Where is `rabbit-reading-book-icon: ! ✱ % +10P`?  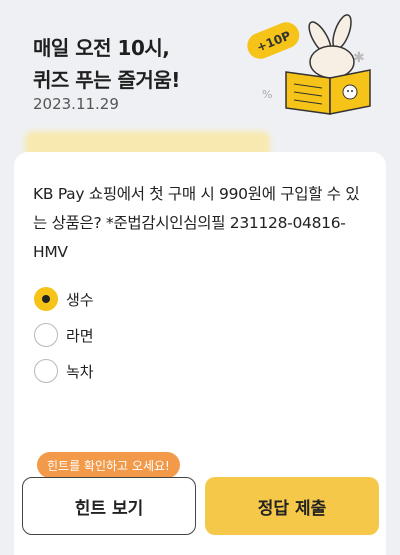 rabbit-reading-book-icon: ! ✱ % +10P is located at coordinates (309, 64).